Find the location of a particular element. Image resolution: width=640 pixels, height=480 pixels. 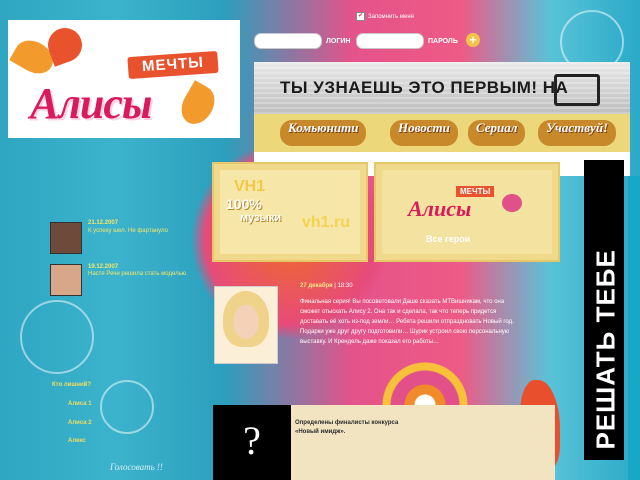

promo-heroes-inner: МЕЧТЫ Алисы Все герои is located at coordinates (467, 212).